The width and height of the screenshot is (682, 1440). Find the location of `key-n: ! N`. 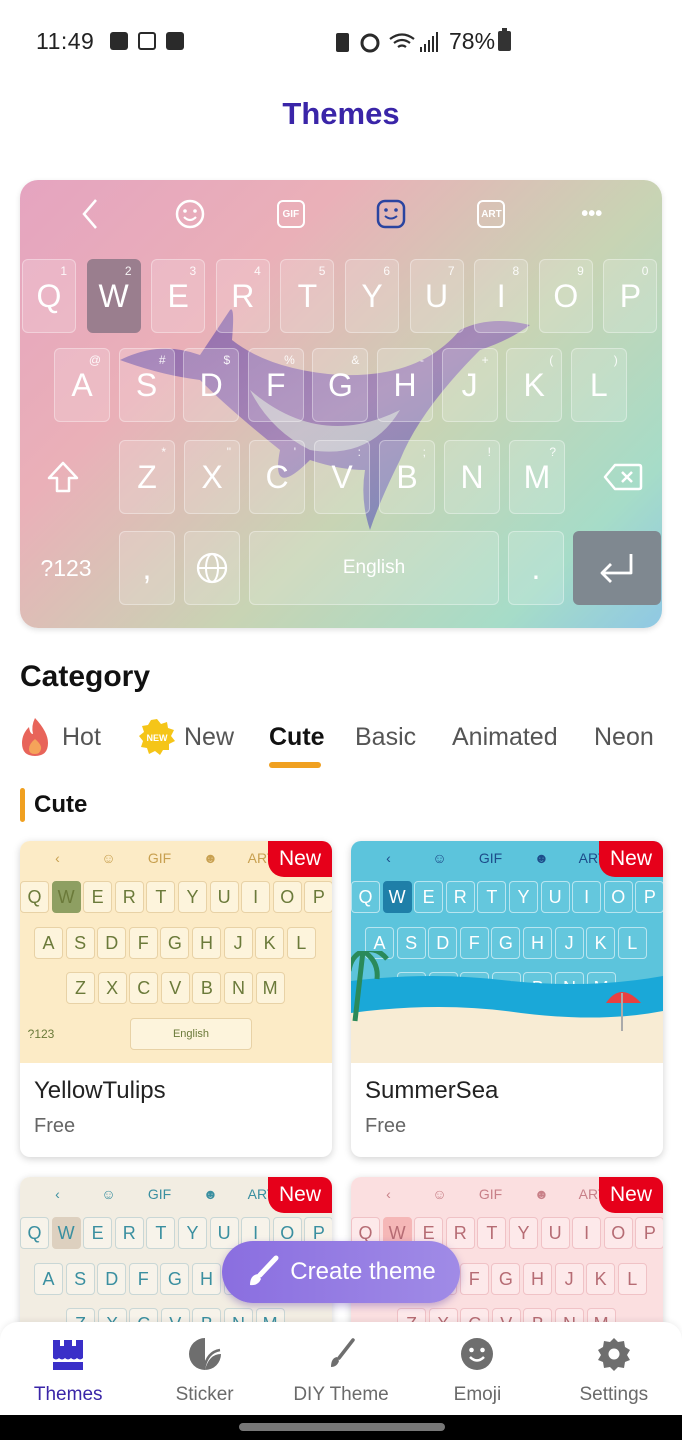

key-n: ! N is located at coordinates (472, 477).